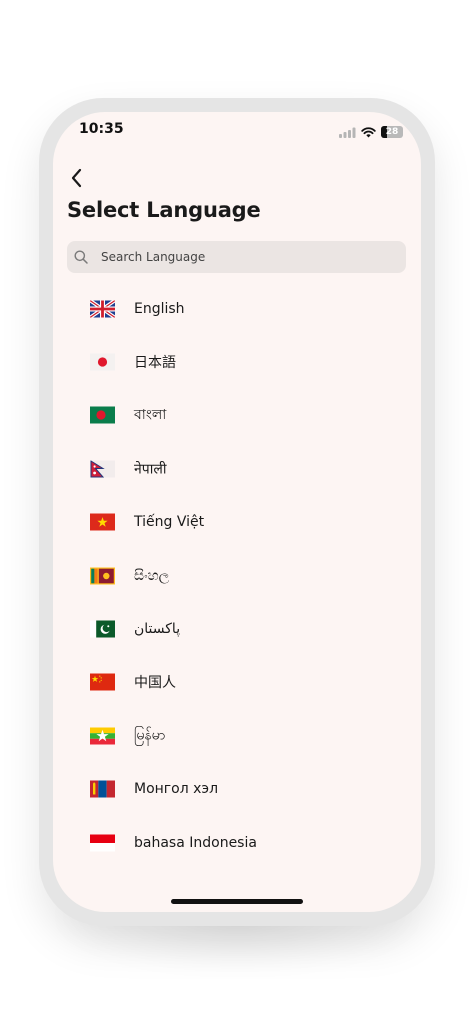 The width and height of the screenshot is (473, 1024). What do you see at coordinates (249, 257) in the screenshot?
I see `search-input` at bounding box center [249, 257].